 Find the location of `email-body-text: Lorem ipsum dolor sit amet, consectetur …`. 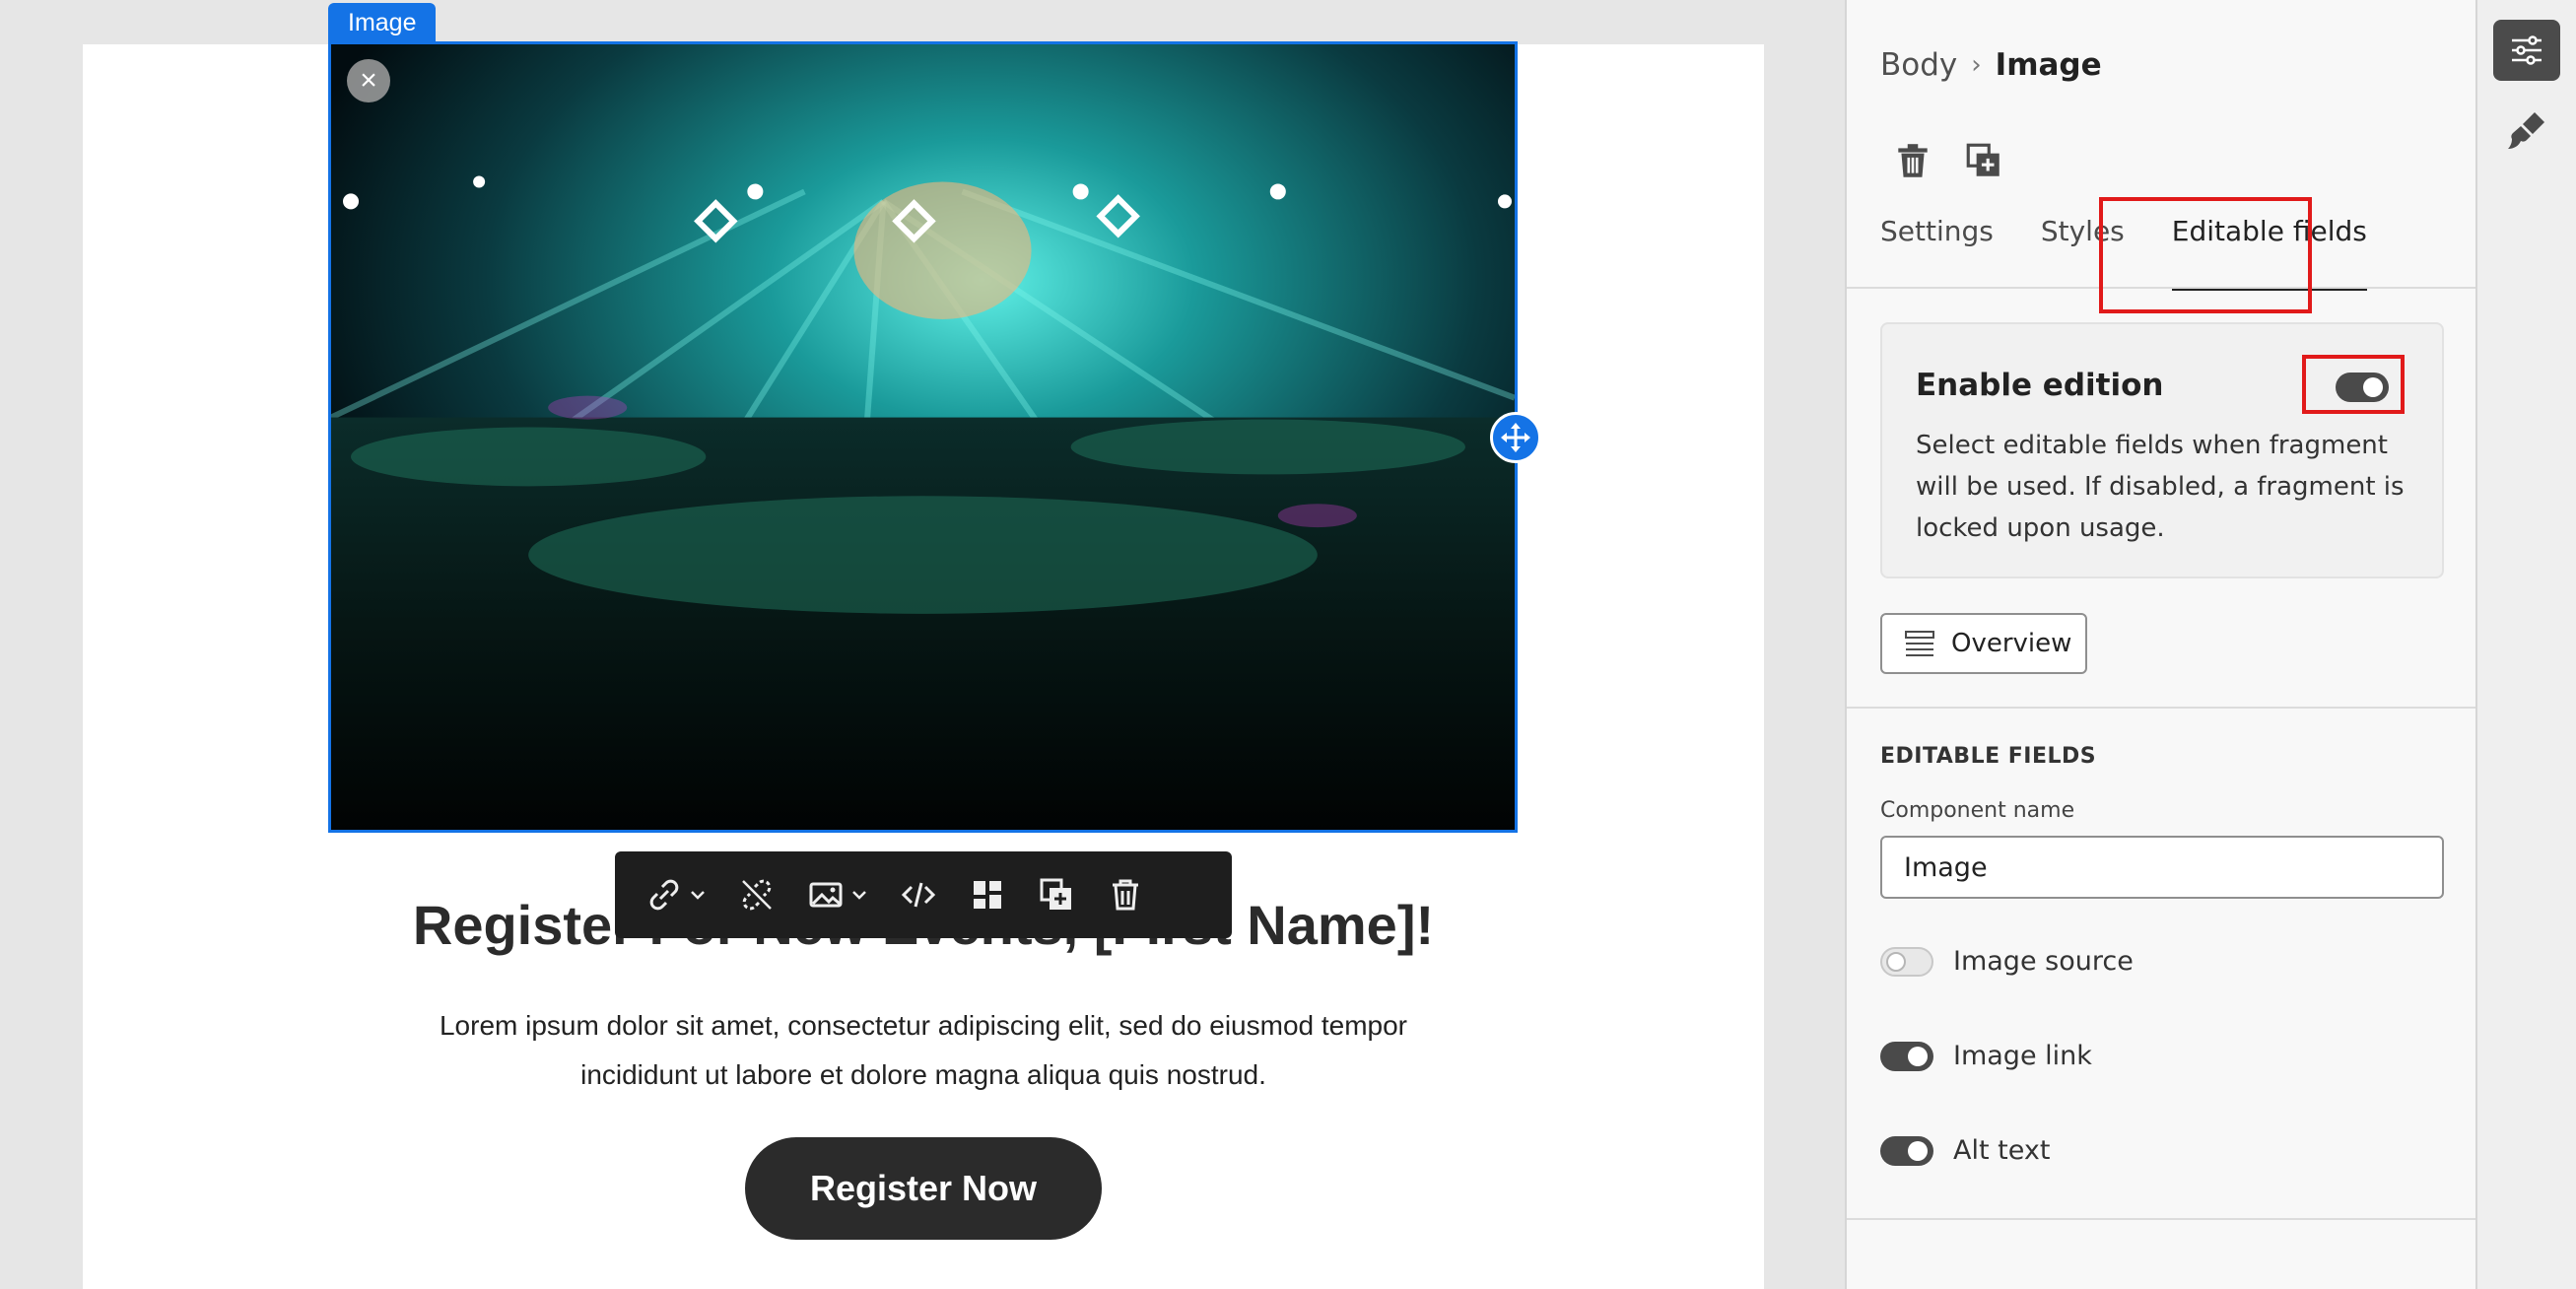

email-body-text: Lorem ipsum dolor sit amet, consectetur … is located at coordinates (923, 1050).